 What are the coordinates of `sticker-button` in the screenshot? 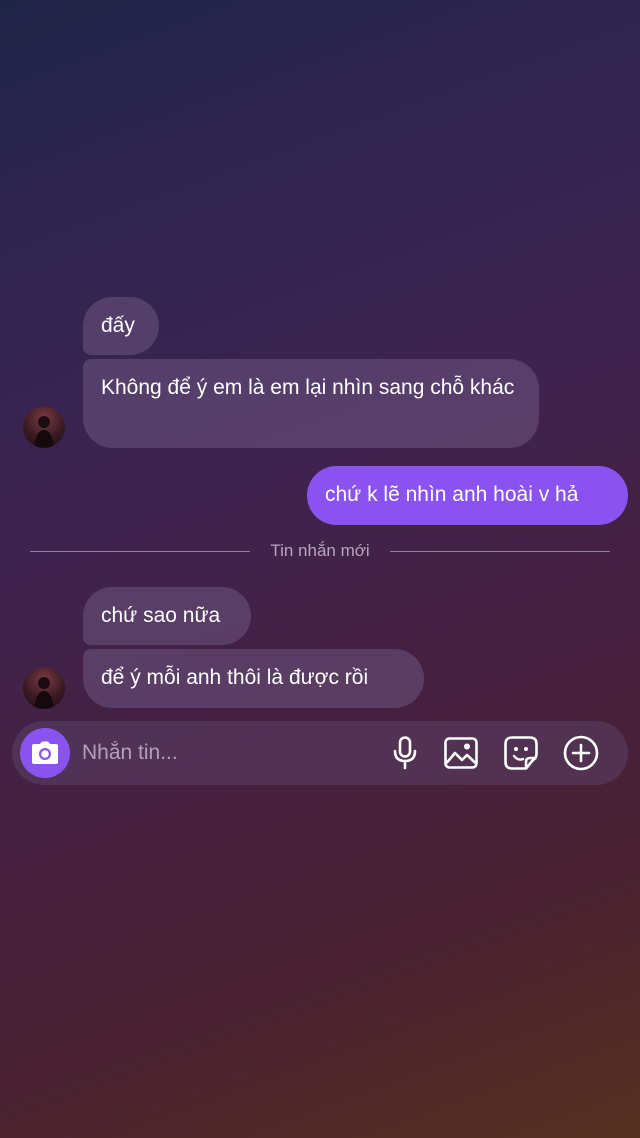 It's located at (521, 753).